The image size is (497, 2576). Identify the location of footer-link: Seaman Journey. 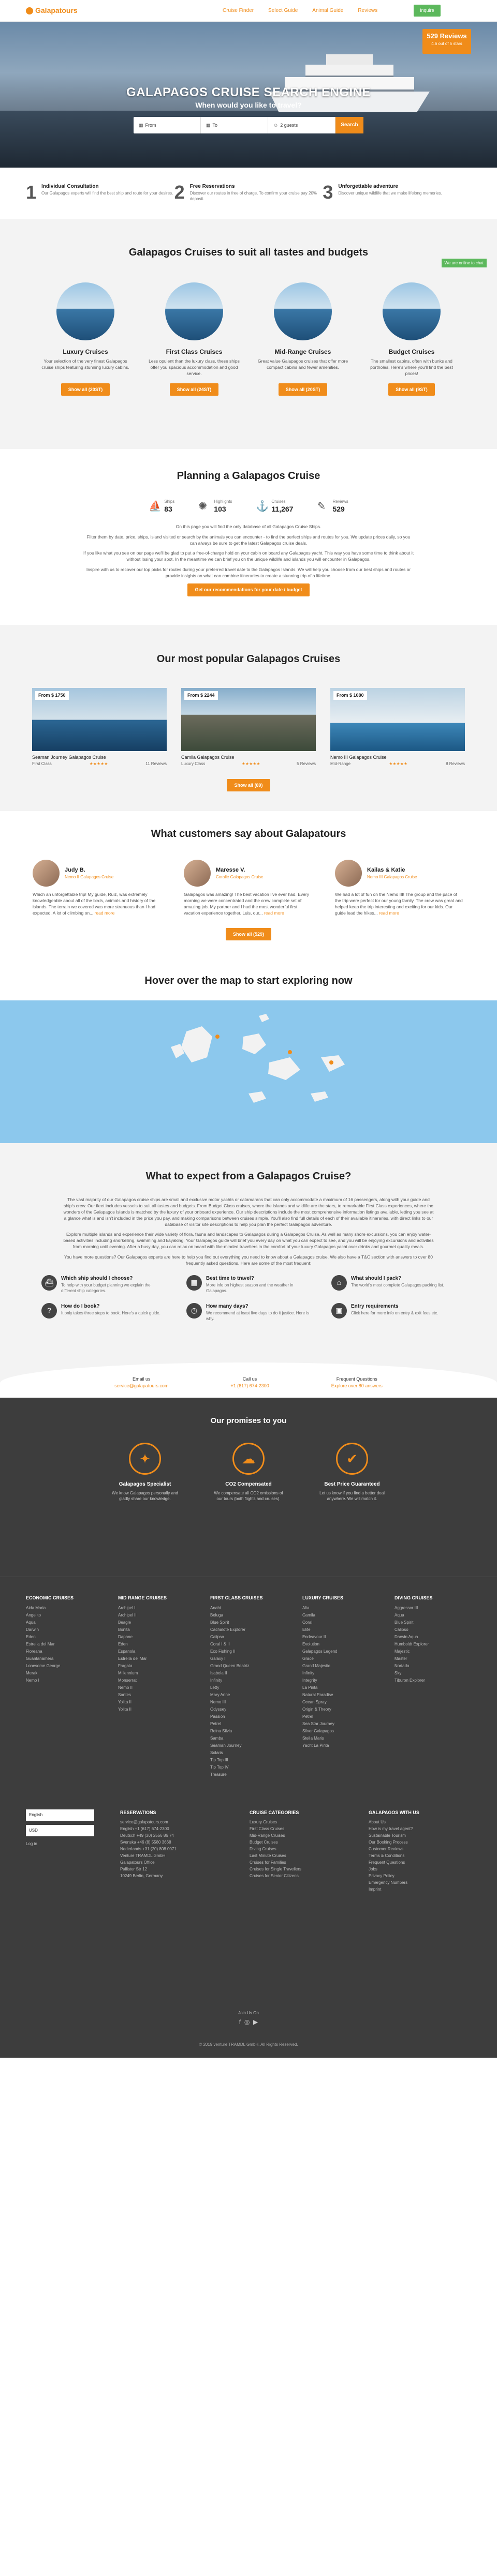
(249, 1745).